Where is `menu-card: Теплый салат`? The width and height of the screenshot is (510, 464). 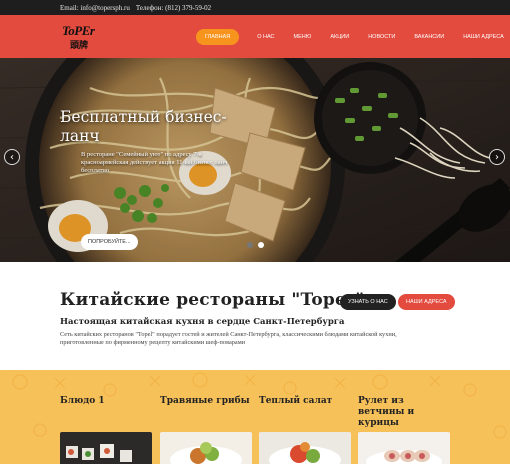
menu-card: Теплый салат is located at coordinates (305, 430).